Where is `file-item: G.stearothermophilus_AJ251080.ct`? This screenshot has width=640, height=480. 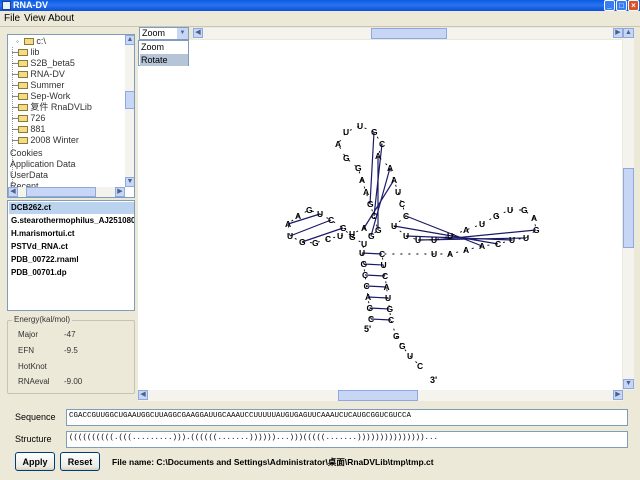 file-item: G.stearothermophilus_AJ251080.ct is located at coordinates (71, 221).